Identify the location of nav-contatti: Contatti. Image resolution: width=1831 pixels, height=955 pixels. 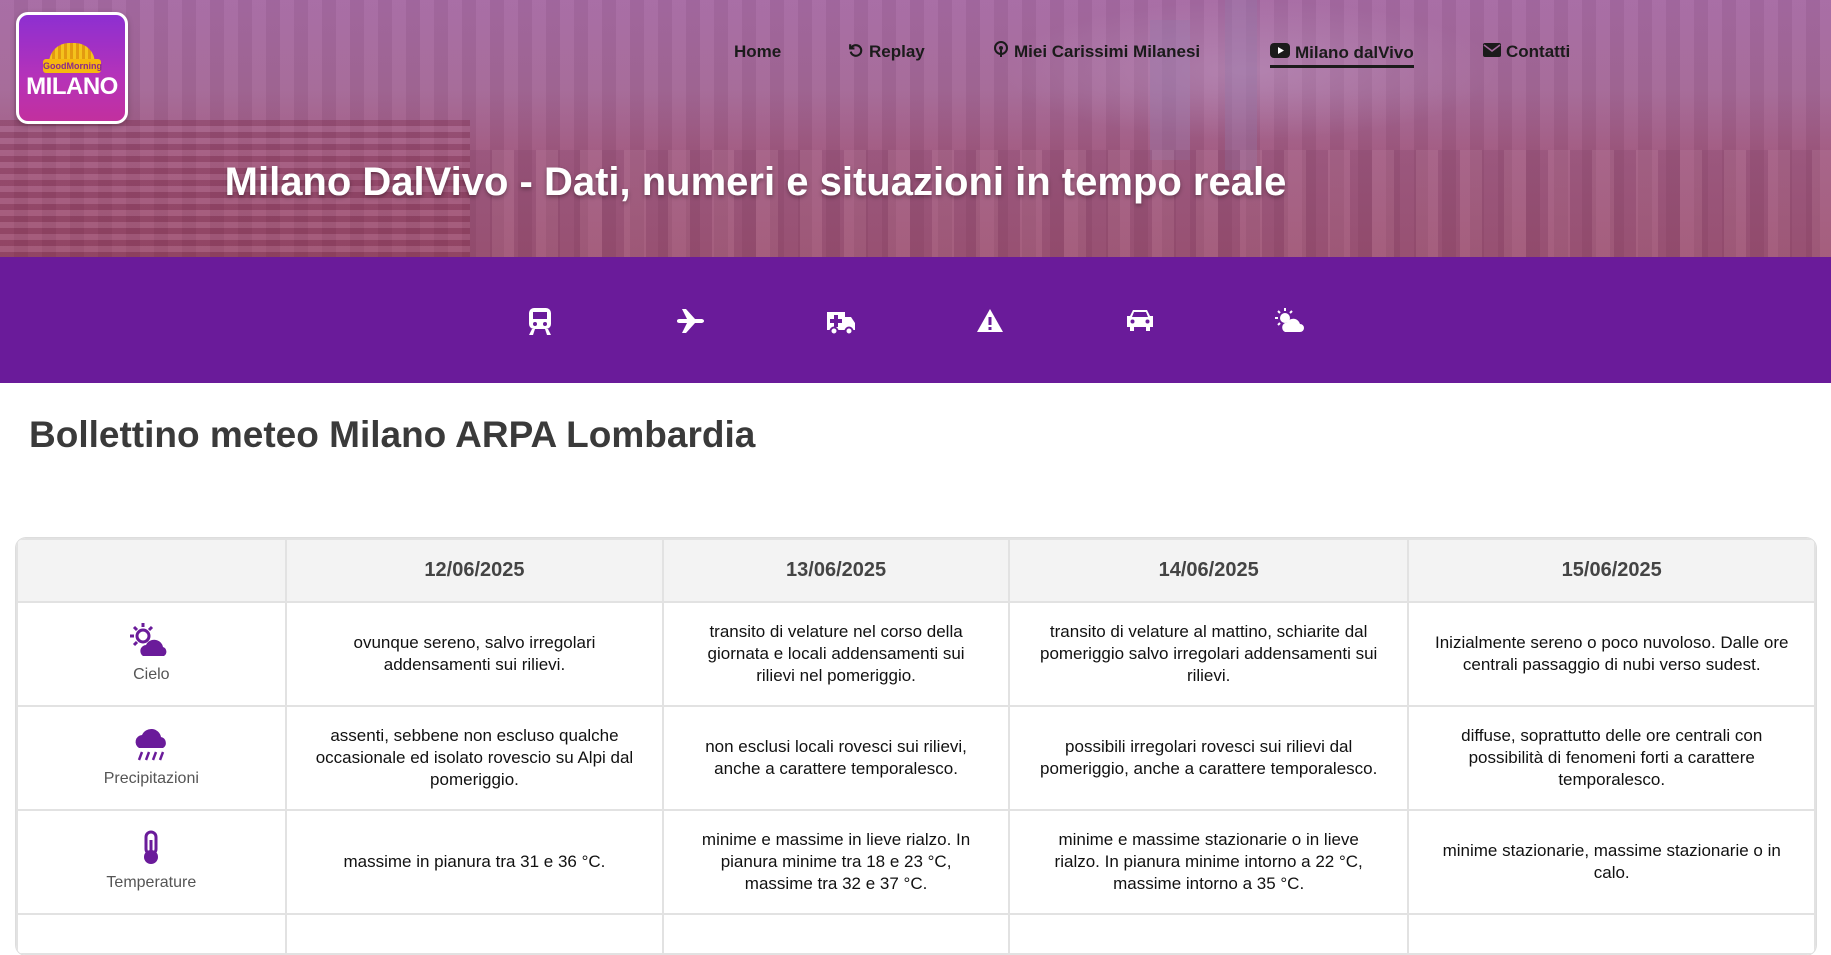
(1526, 52).